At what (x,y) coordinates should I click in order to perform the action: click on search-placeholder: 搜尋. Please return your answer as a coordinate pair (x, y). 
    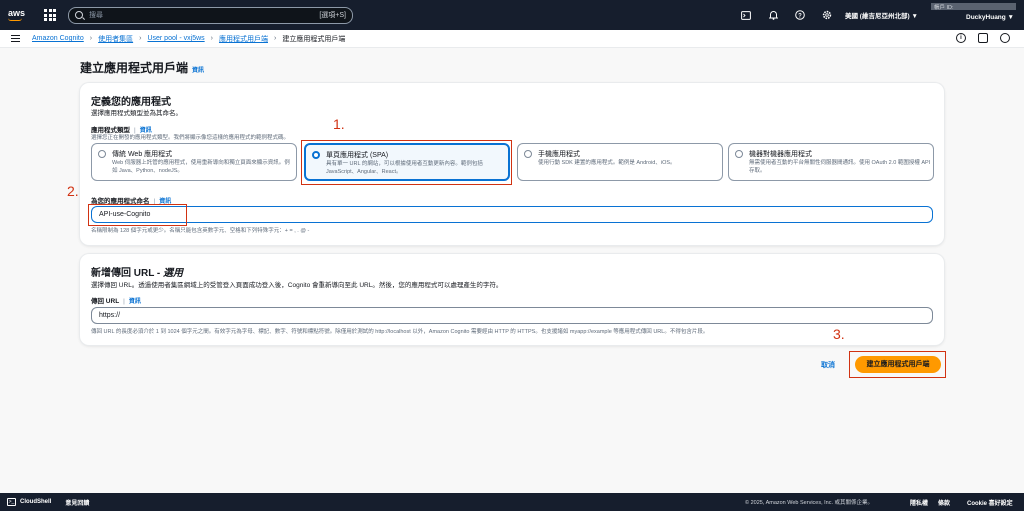
    Looking at the image, I should click on (96, 15).